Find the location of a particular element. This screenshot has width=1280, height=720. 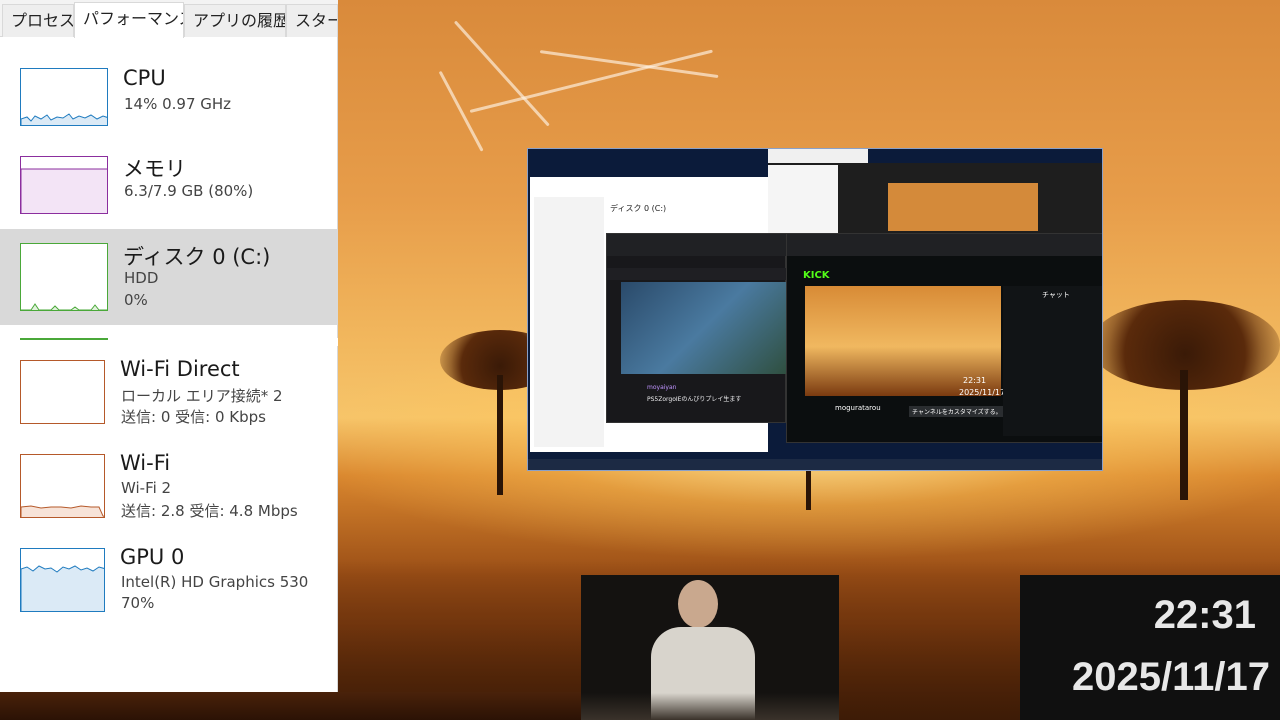

disk-title: ディスク 0 (C:) is located at coordinates (197, 257).